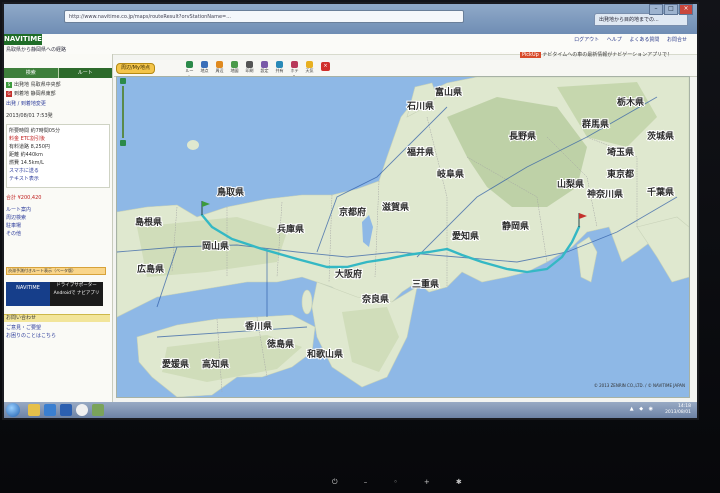  What do you see at coordinates (258, 326) in the screenshot?
I see `prefecture-label: 香川県` at bounding box center [258, 326].